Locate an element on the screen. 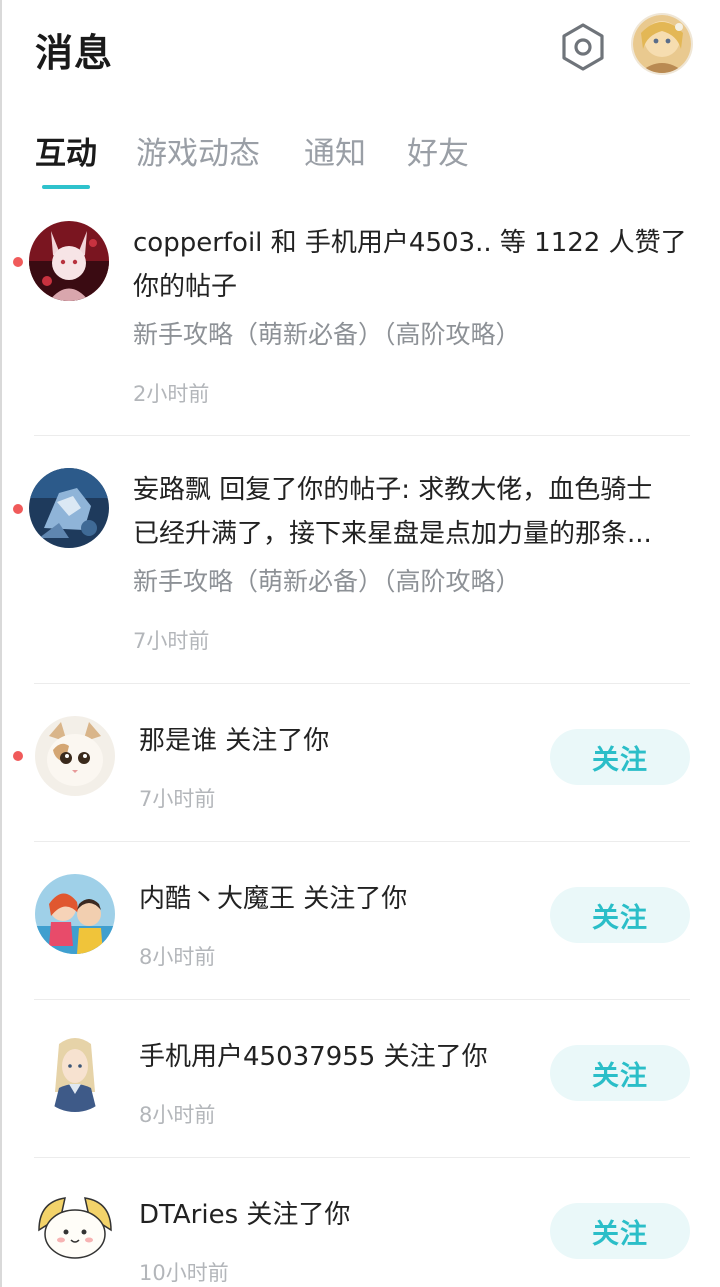 The image size is (720, 1287). settings-button is located at coordinates (583, 47).